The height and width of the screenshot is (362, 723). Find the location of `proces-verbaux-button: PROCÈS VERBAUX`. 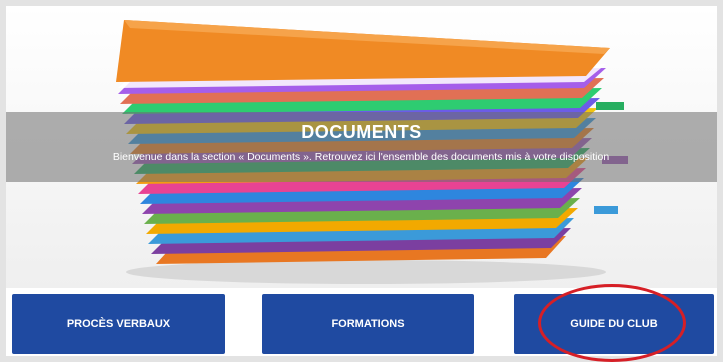

proces-verbaux-button: PROCÈS VERBAUX is located at coordinates (118, 324).